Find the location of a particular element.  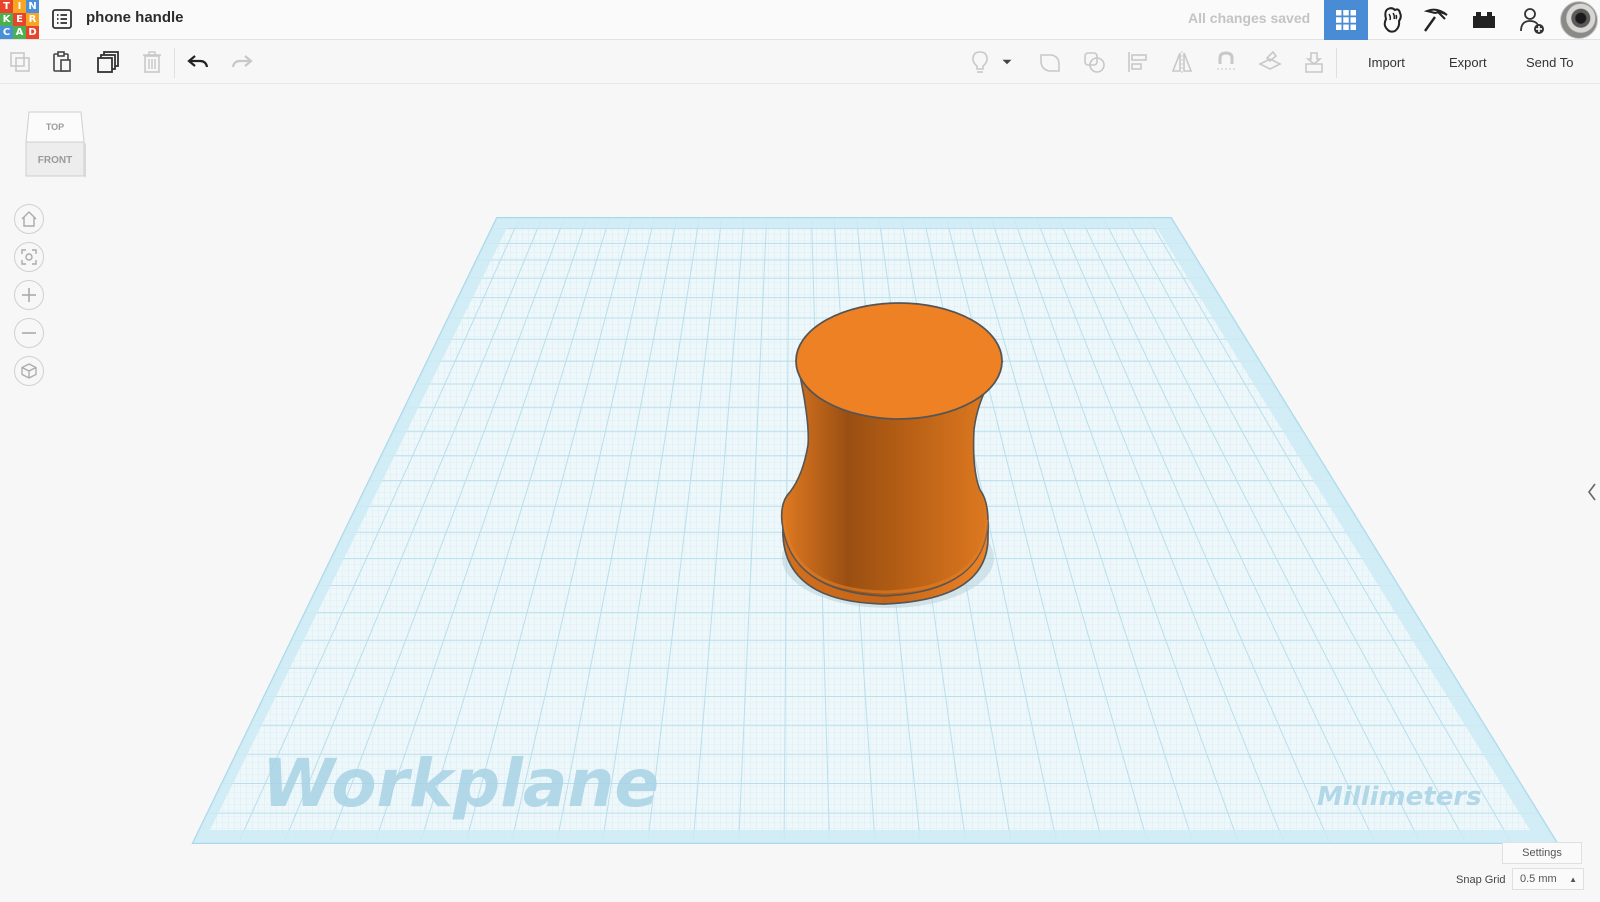

align-icon is located at coordinates (1137, 62).